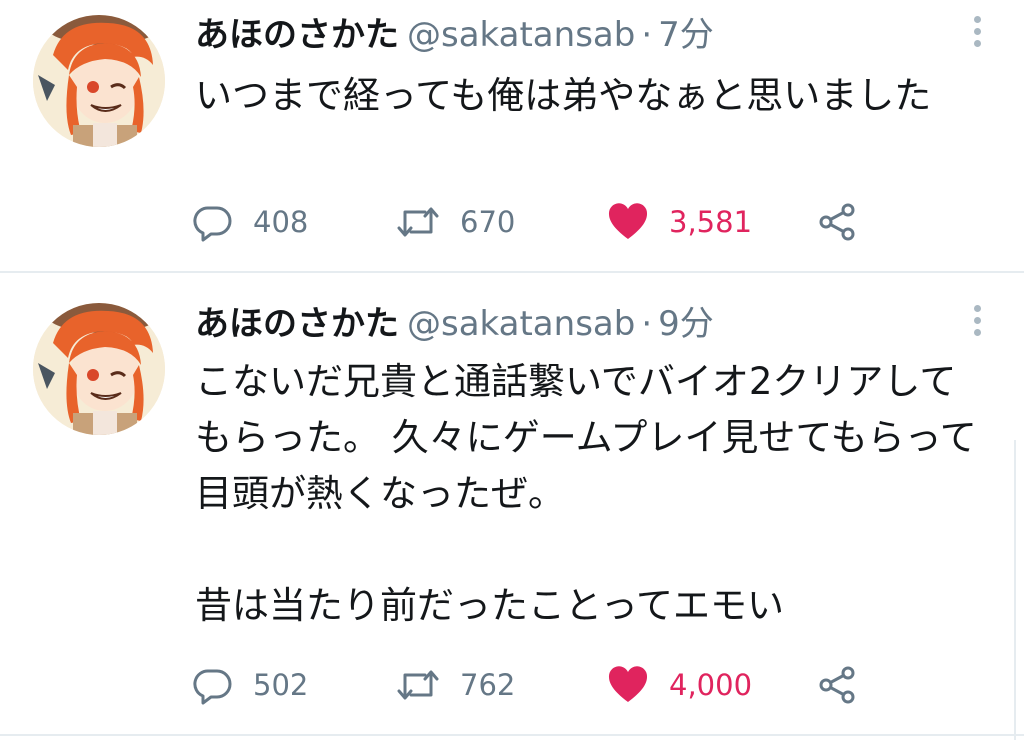  What do you see at coordinates (711, 685) in the screenshot?
I see `like-count: 4,000` at bounding box center [711, 685].